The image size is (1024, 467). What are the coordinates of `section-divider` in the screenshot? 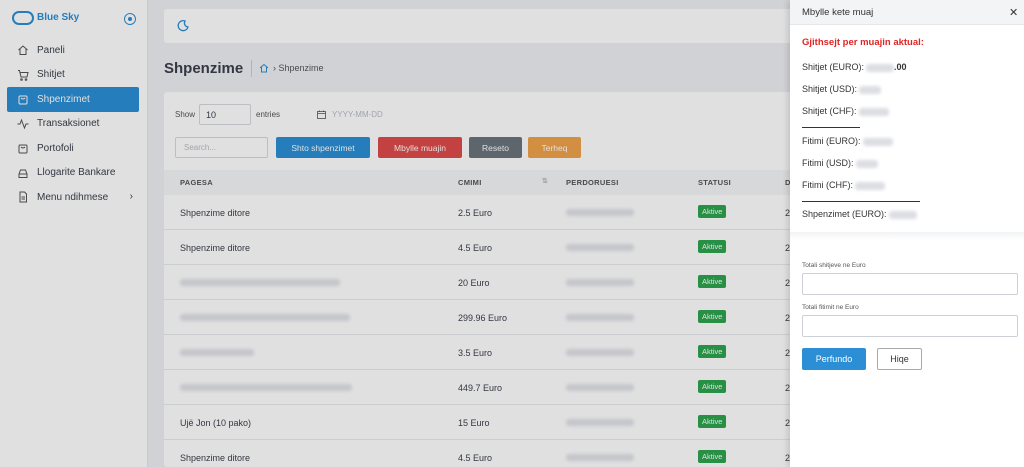 It's located at (907, 236).